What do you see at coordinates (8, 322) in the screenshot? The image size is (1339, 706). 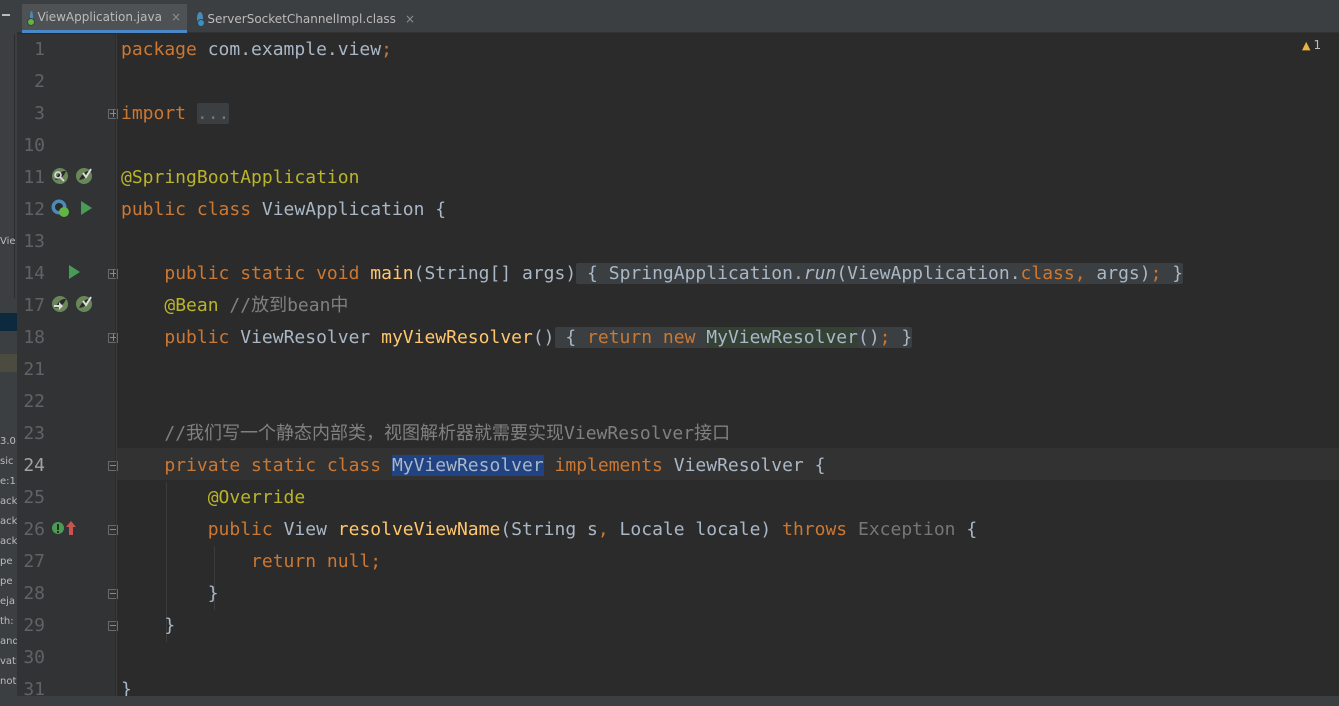 I see `panel-selected-row` at bounding box center [8, 322].